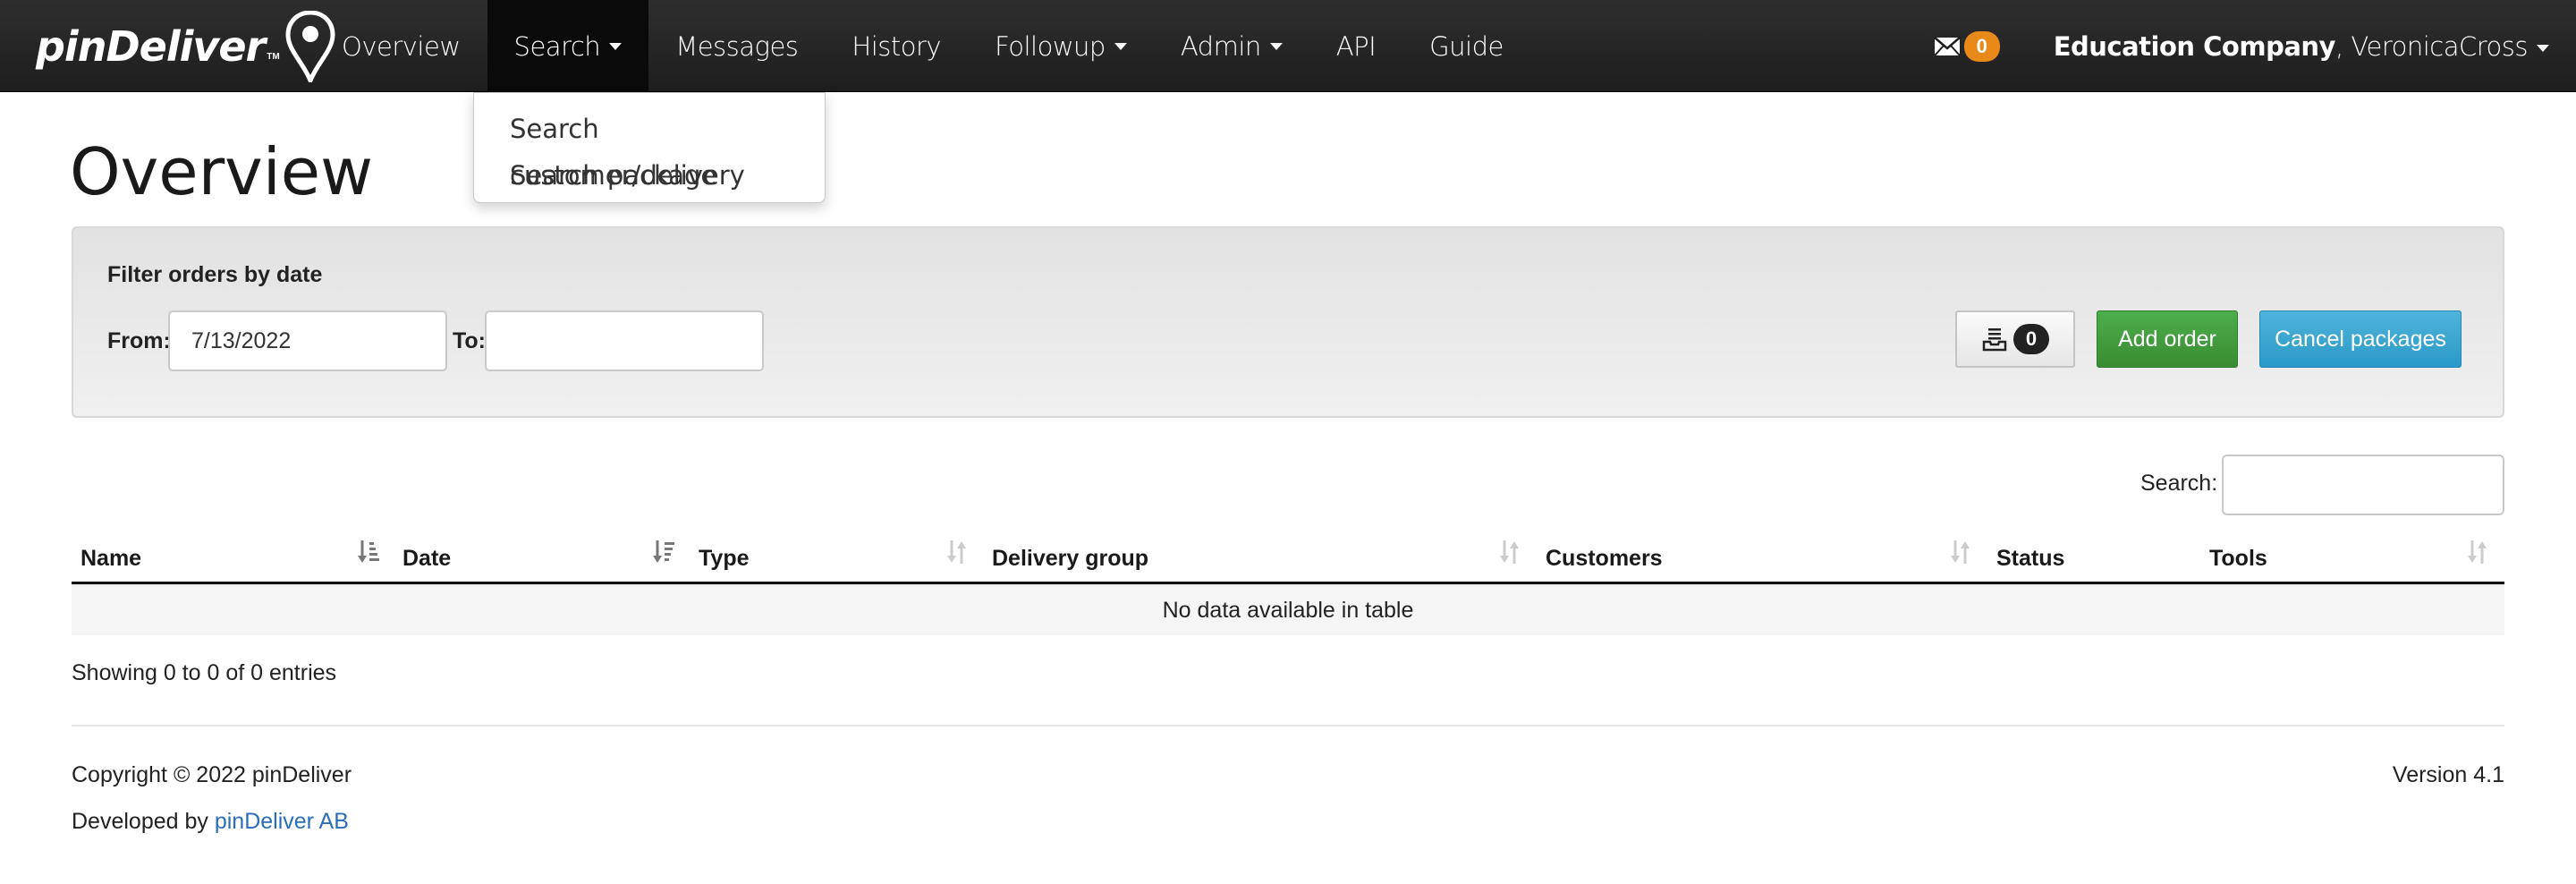 Image resolution: width=2576 pixels, height=884 pixels. Describe the element at coordinates (2031, 339) in the screenshot. I see `inbox-count-badge: 0` at that location.